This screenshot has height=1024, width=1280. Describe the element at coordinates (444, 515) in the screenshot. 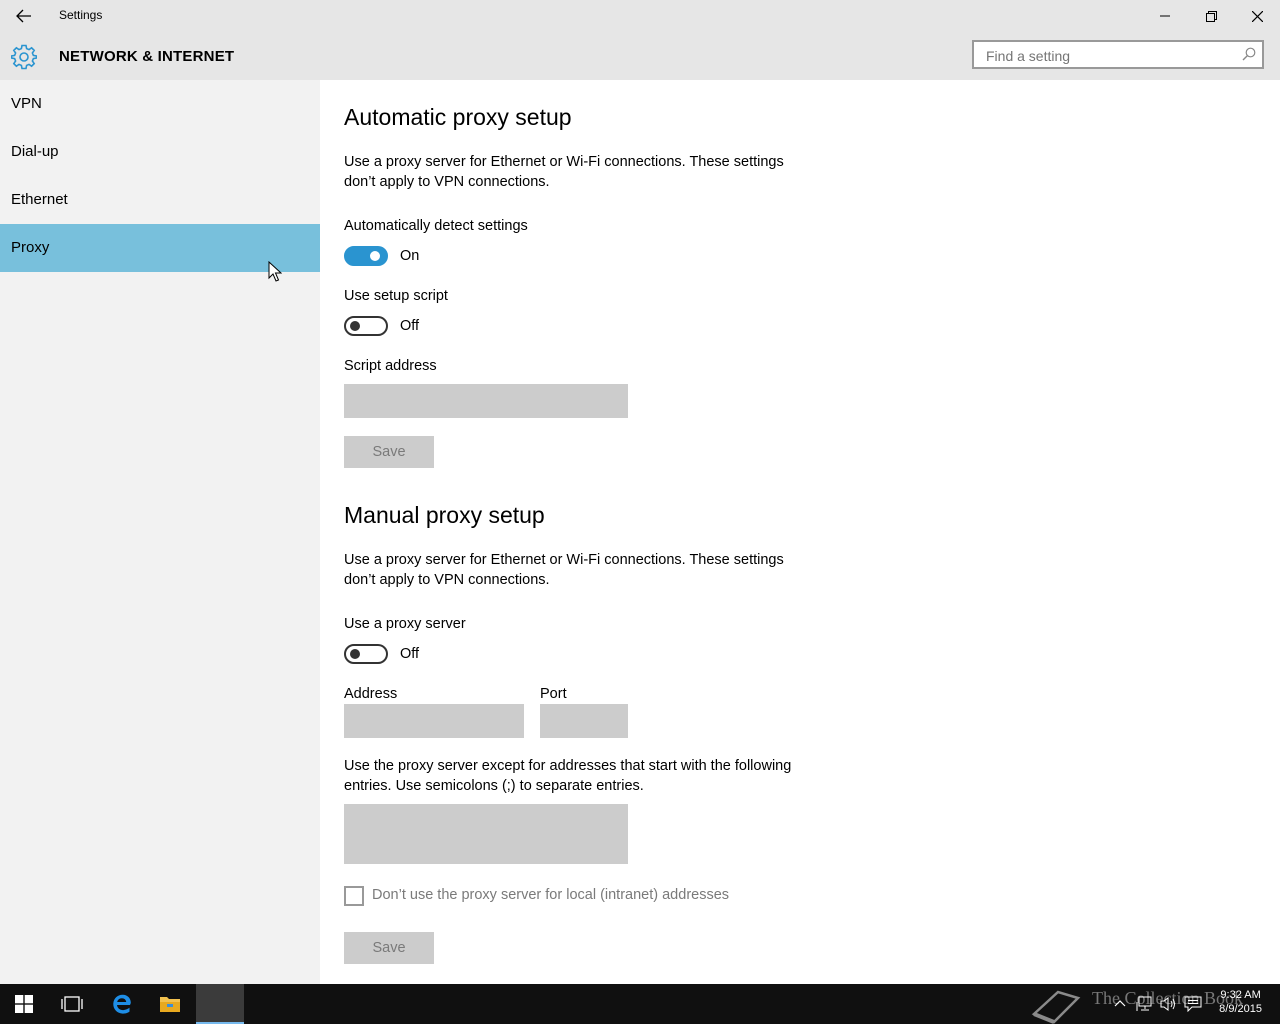

I see `manual-proxy-heading: Manual proxy setup` at that location.